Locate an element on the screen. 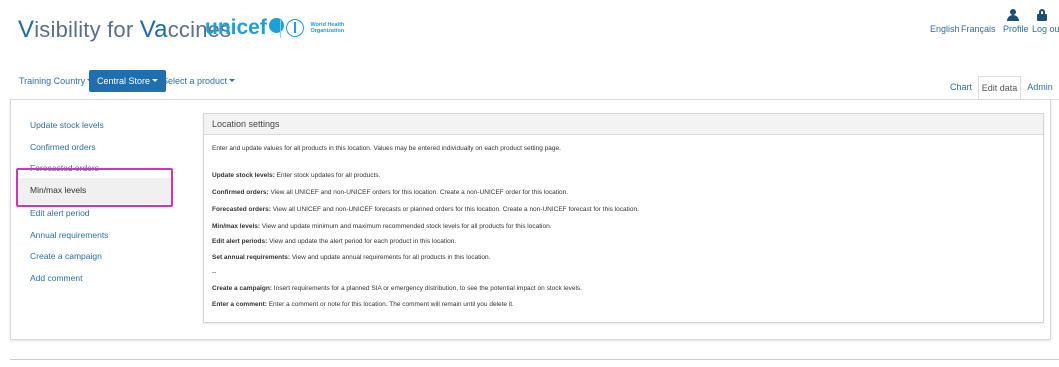 Image resolution: width=1059 pixels, height=367 pixels. app-title: Visibility for Vaccines is located at coordinates (124, 30).